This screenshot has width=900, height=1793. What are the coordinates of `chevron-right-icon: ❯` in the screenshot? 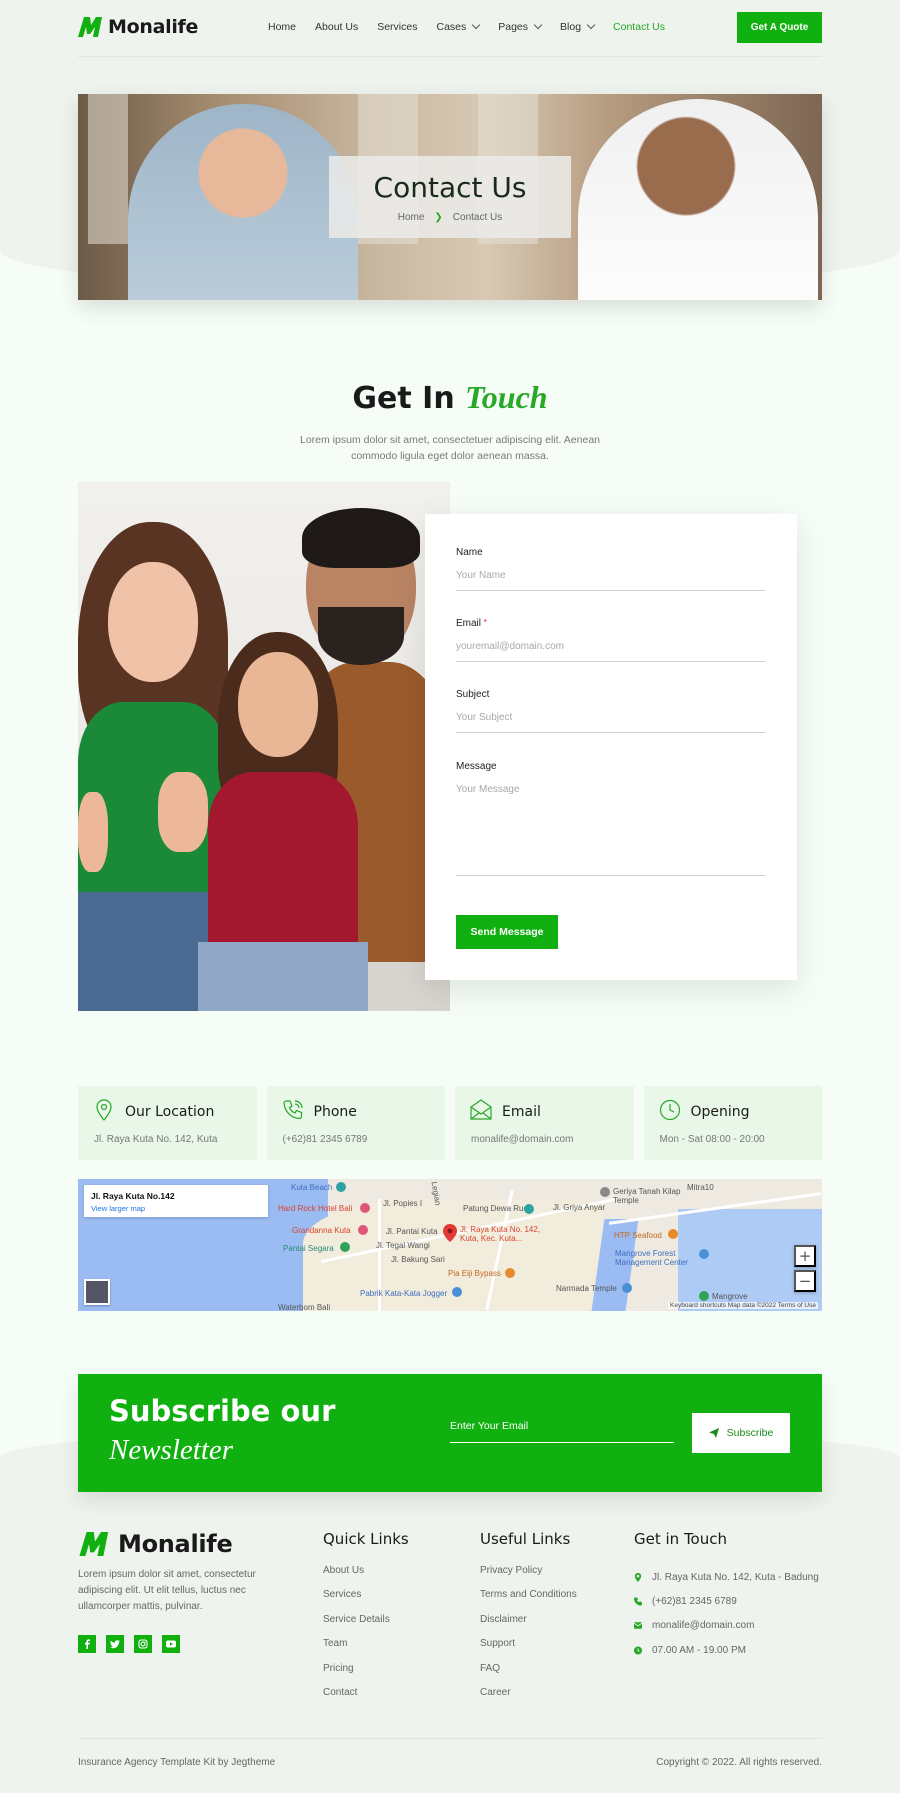 It's located at (438, 217).